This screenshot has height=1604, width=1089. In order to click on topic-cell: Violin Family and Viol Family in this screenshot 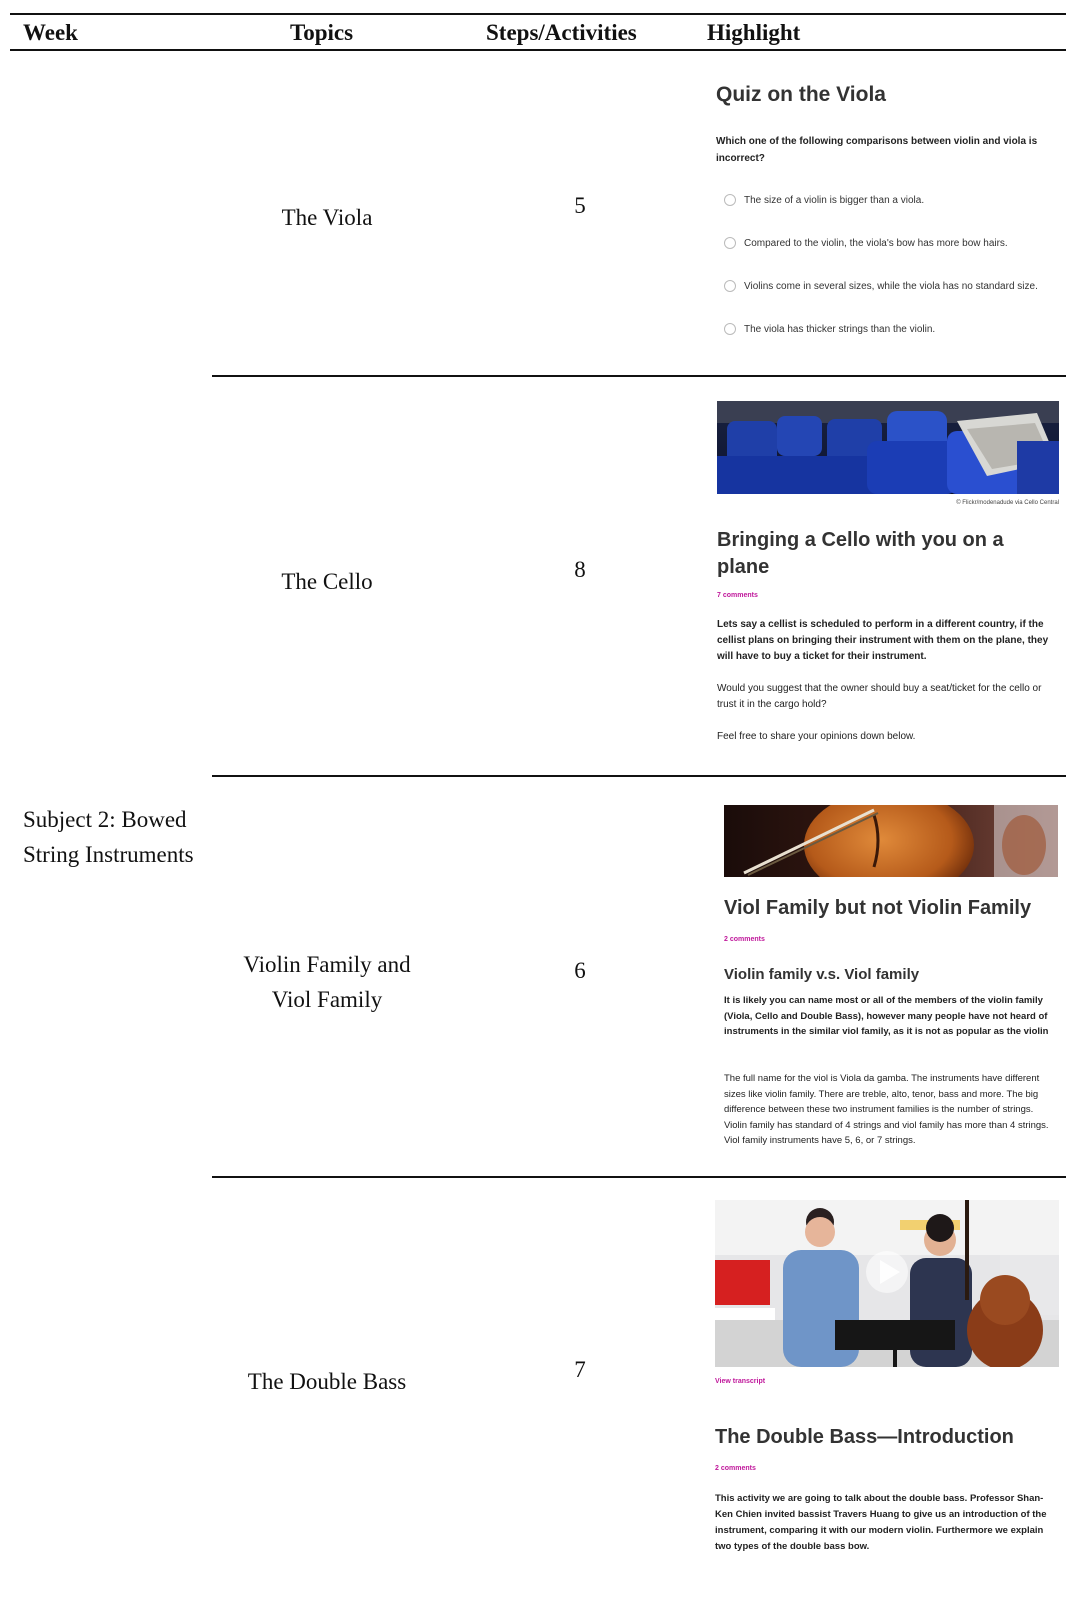, I will do `click(327, 982)`.